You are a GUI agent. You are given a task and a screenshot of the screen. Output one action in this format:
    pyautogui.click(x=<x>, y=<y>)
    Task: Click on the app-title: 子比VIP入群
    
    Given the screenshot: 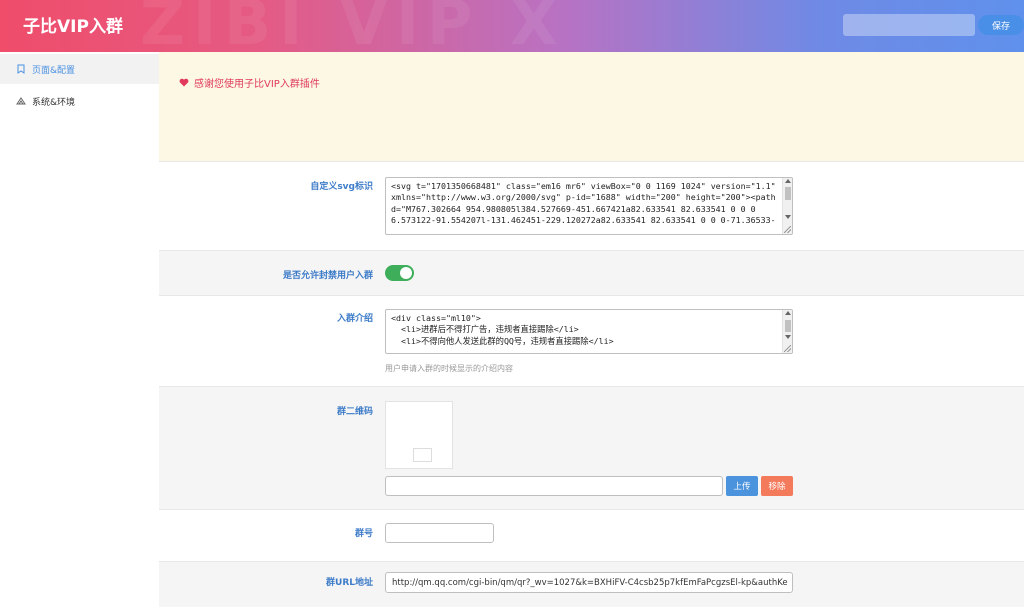 What is the action you would take?
    pyautogui.click(x=73, y=27)
    